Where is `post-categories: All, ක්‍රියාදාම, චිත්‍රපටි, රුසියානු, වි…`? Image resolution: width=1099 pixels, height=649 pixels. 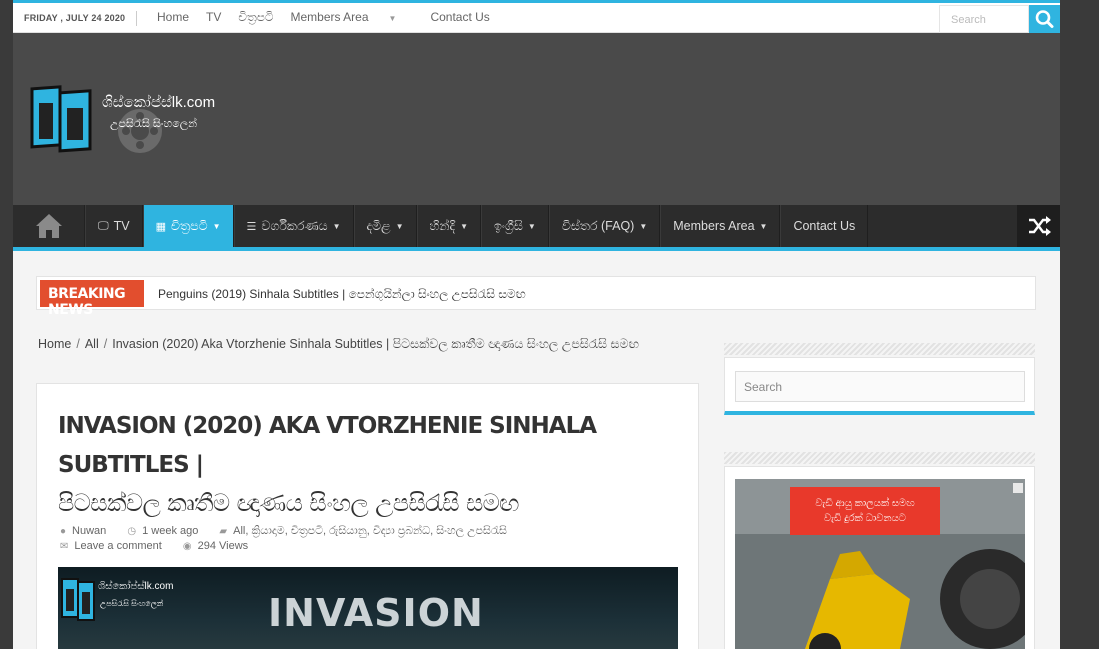 post-categories: All, ක්‍රියාදාම, චිත්‍රපටි, රුසියානු, වි… is located at coordinates (370, 531).